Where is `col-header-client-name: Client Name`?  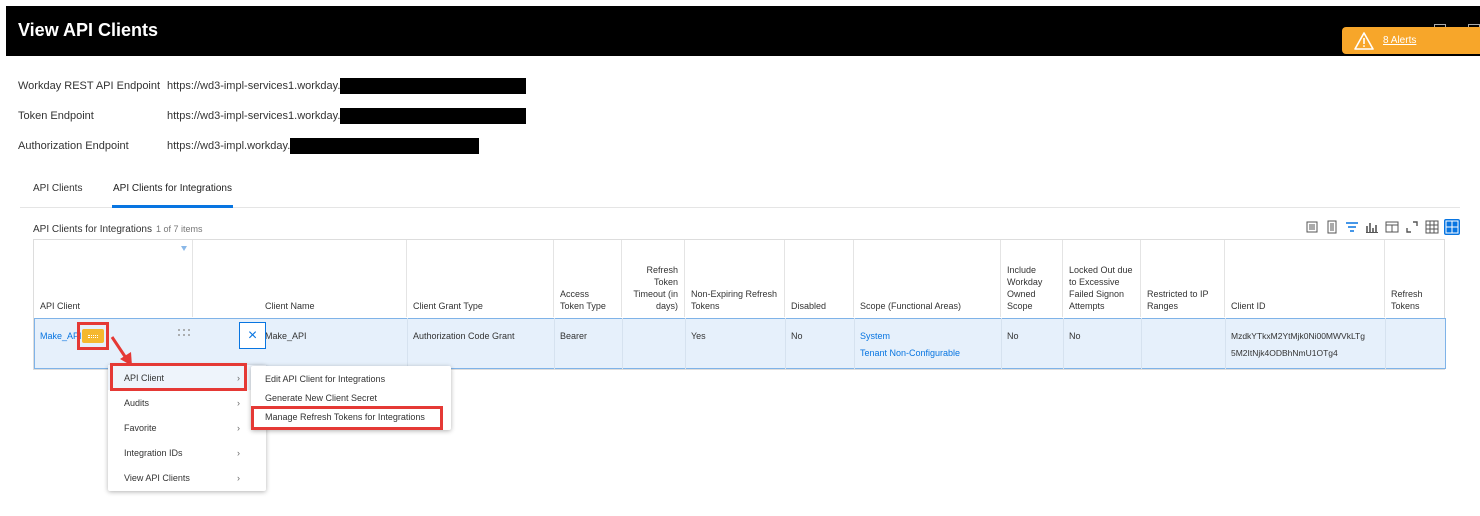 col-header-client-name: Client Name is located at coordinates (300, 278).